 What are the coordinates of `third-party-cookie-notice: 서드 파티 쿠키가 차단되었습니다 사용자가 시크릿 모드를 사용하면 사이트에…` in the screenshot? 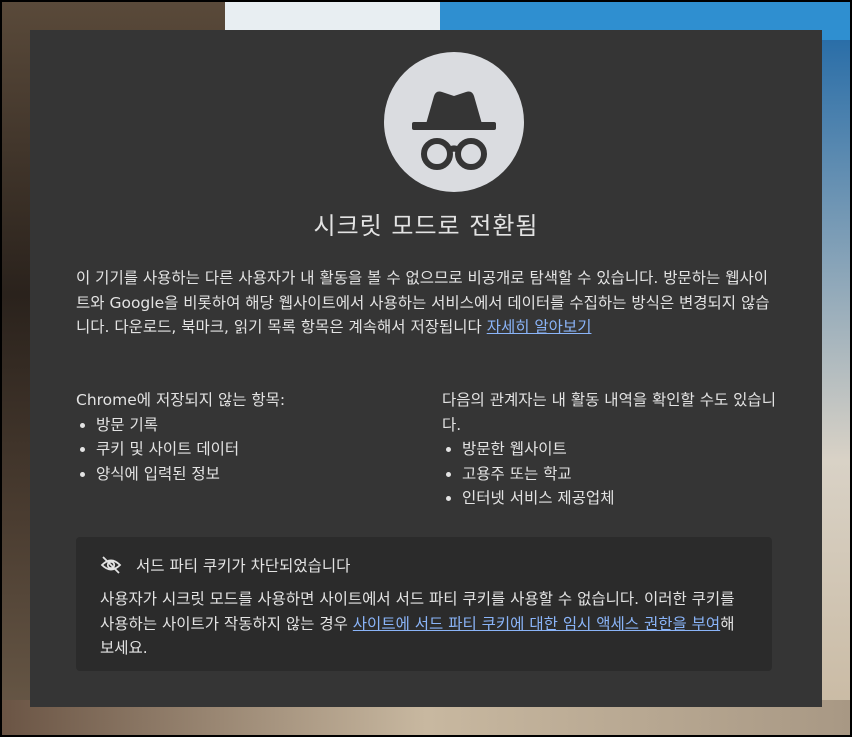 It's located at (424, 604).